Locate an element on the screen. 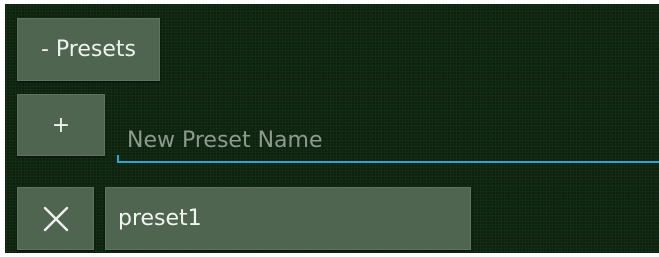 The height and width of the screenshot is (257, 659). presets-toggle-button: - Presets is located at coordinates (88, 49).